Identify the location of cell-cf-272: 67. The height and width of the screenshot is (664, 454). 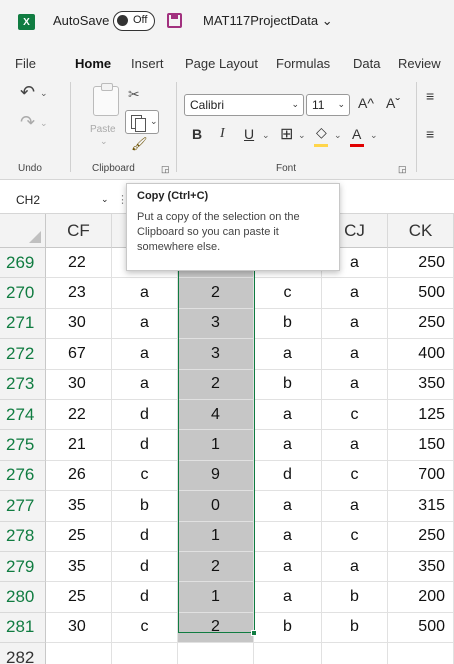
(79, 354).